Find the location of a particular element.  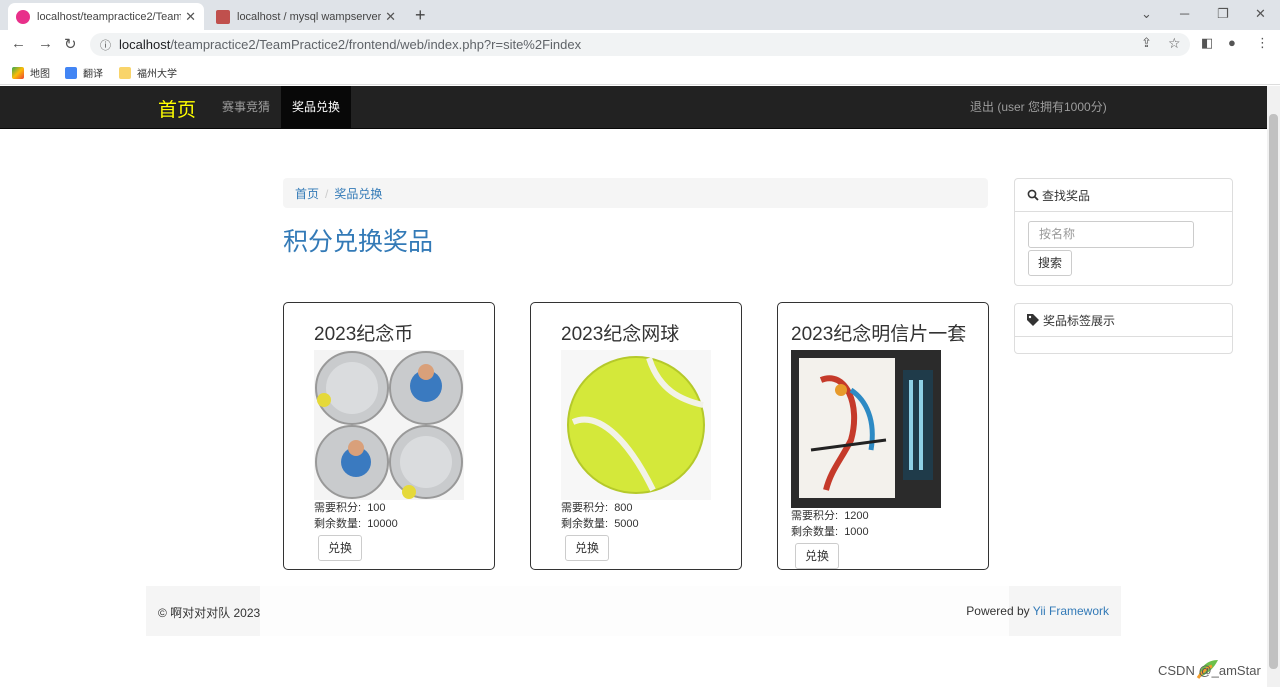

breadcrumb-home: 首页 is located at coordinates (307, 194).